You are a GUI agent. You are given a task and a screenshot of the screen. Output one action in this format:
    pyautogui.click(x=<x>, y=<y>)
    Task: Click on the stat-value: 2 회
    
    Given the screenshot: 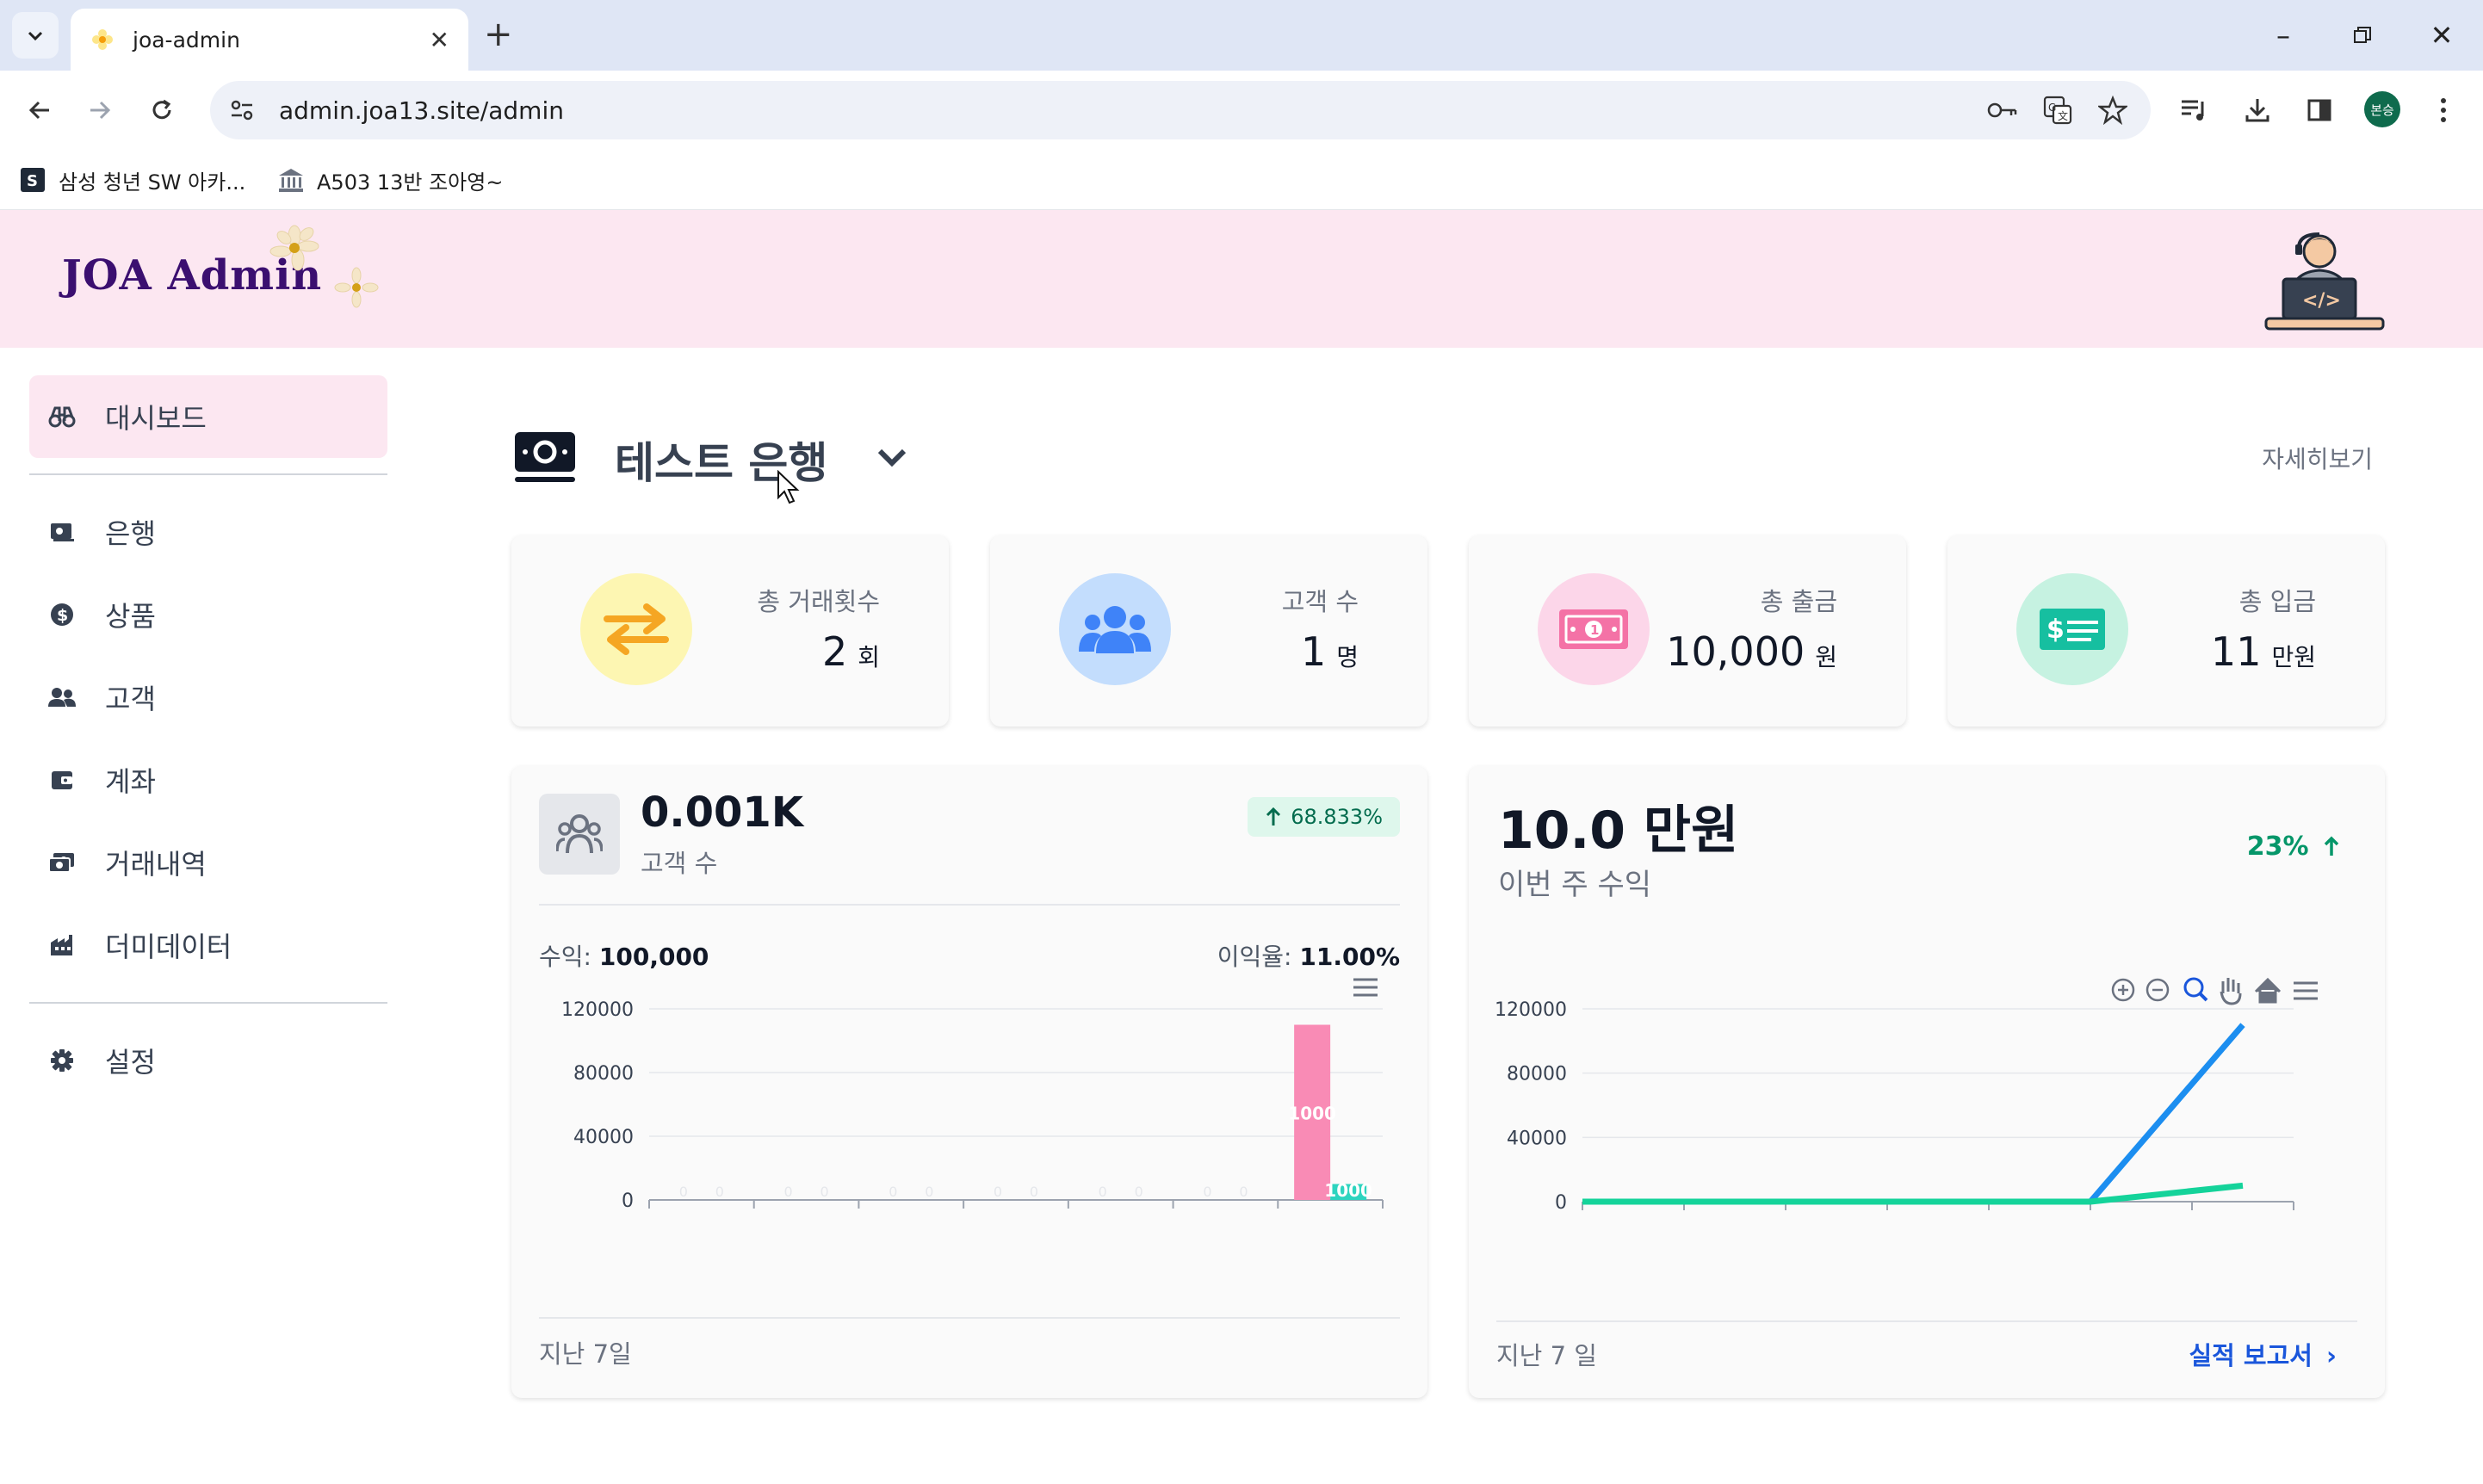 What is the action you would take?
    pyautogui.click(x=851, y=651)
    